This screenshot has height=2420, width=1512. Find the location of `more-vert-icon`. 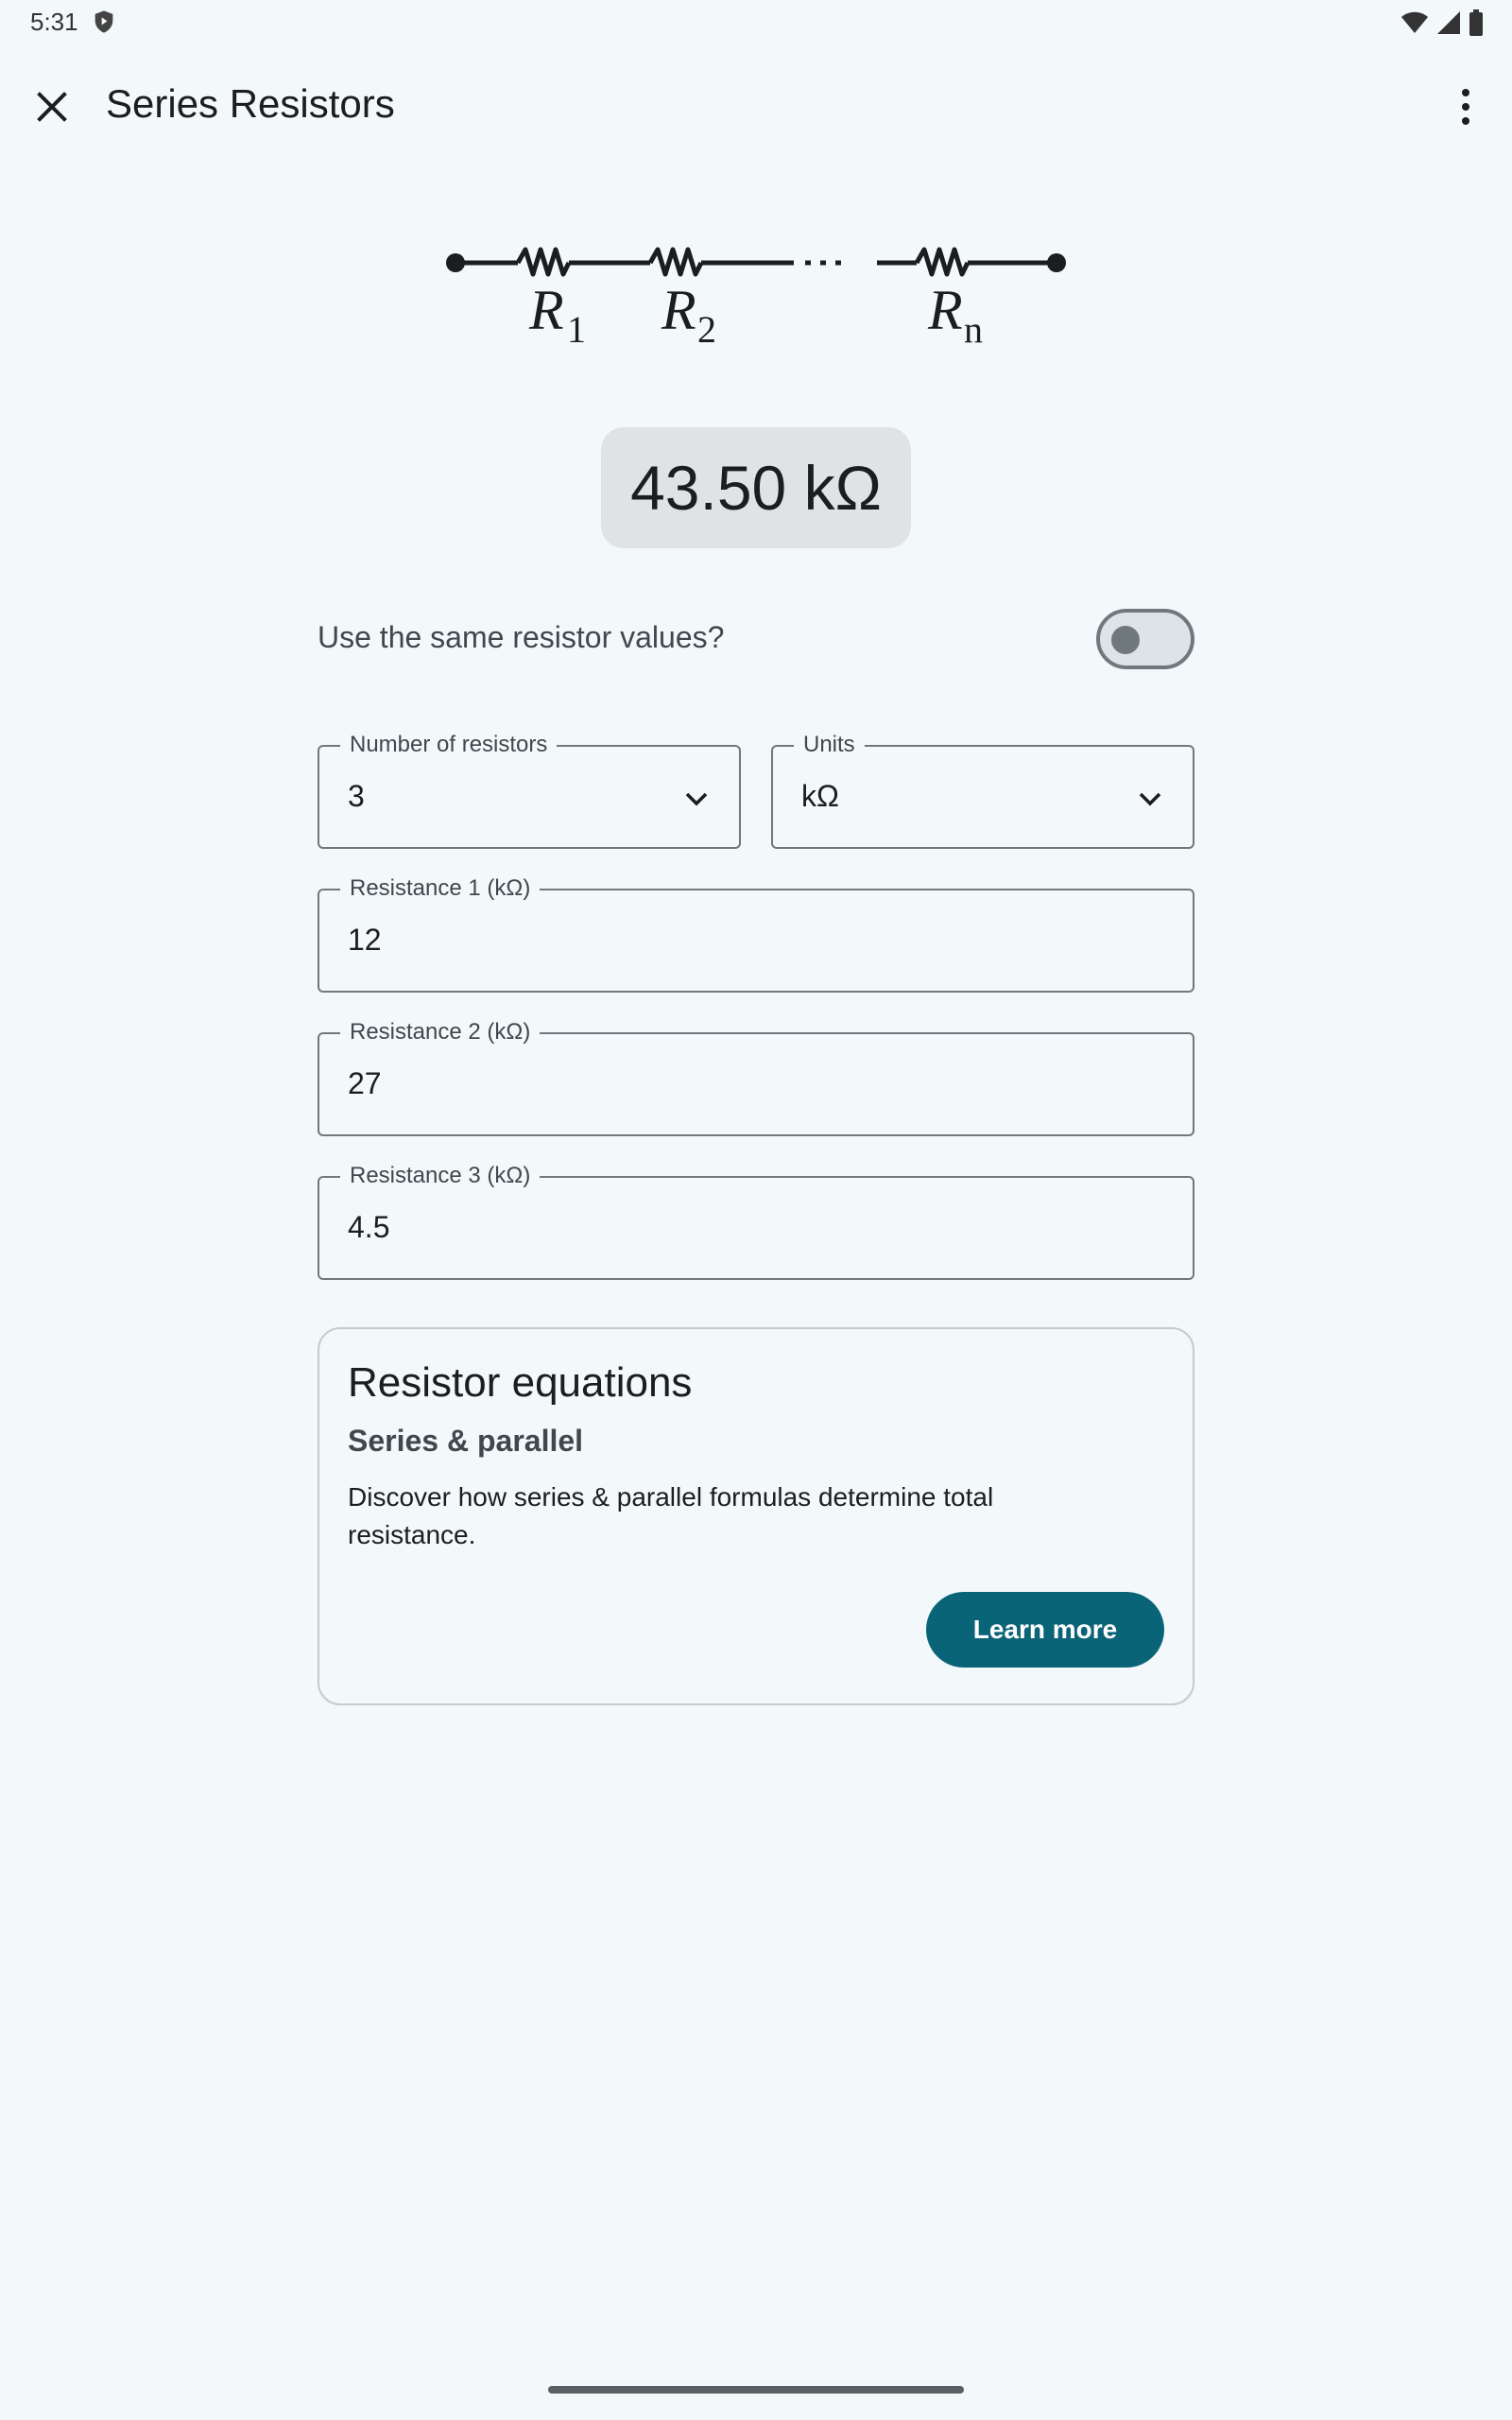

more-vert-icon is located at coordinates (1465, 107).